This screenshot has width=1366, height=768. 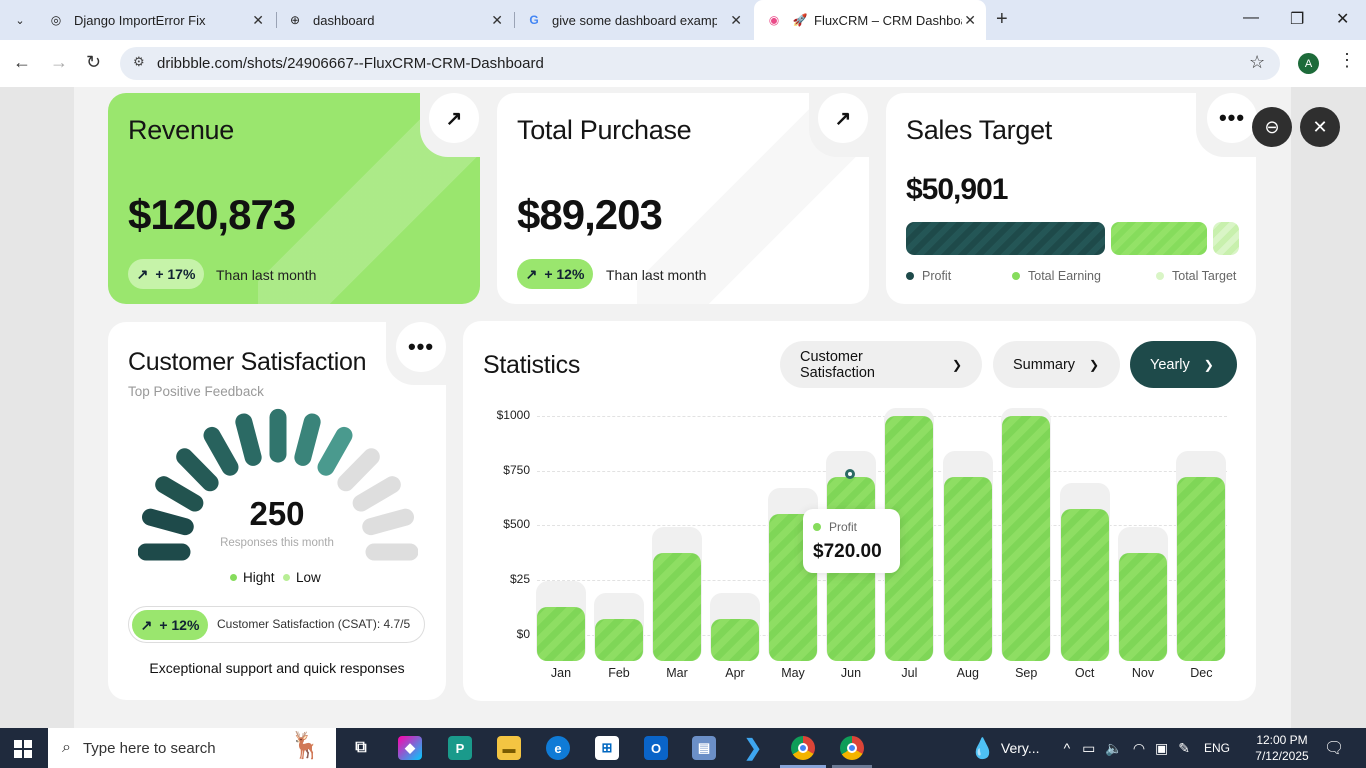 What do you see at coordinates (1217, 748) in the screenshot?
I see `language-indicator: ENG` at bounding box center [1217, 748].